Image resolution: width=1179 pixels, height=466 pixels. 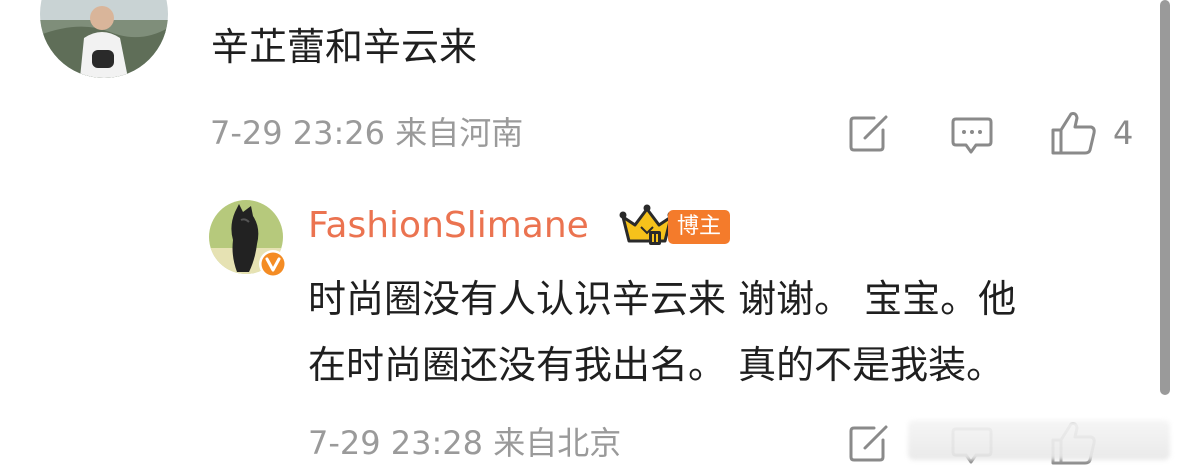 I want to click on comment-icon, so click(x=972, y=136).